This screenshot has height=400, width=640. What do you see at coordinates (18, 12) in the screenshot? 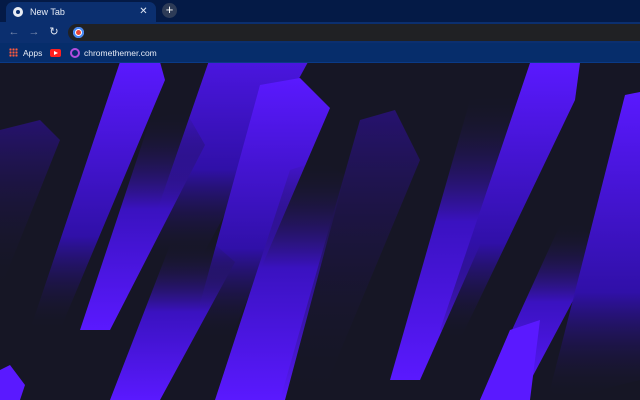
I see `chrome-icon` at bounding box center [18, 12].